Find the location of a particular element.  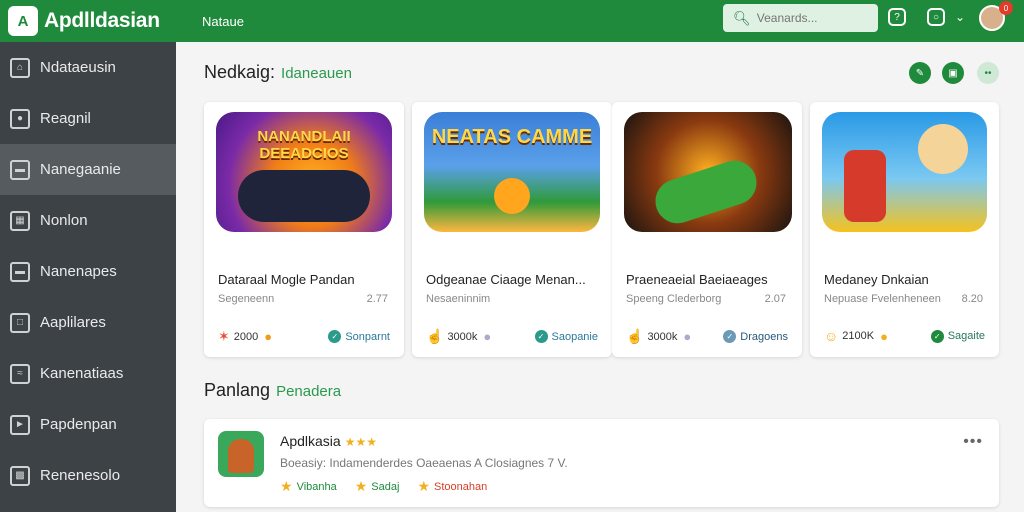

sidebar-item-3: ▬ Nanegaanie is located at coordinates (88, 169).